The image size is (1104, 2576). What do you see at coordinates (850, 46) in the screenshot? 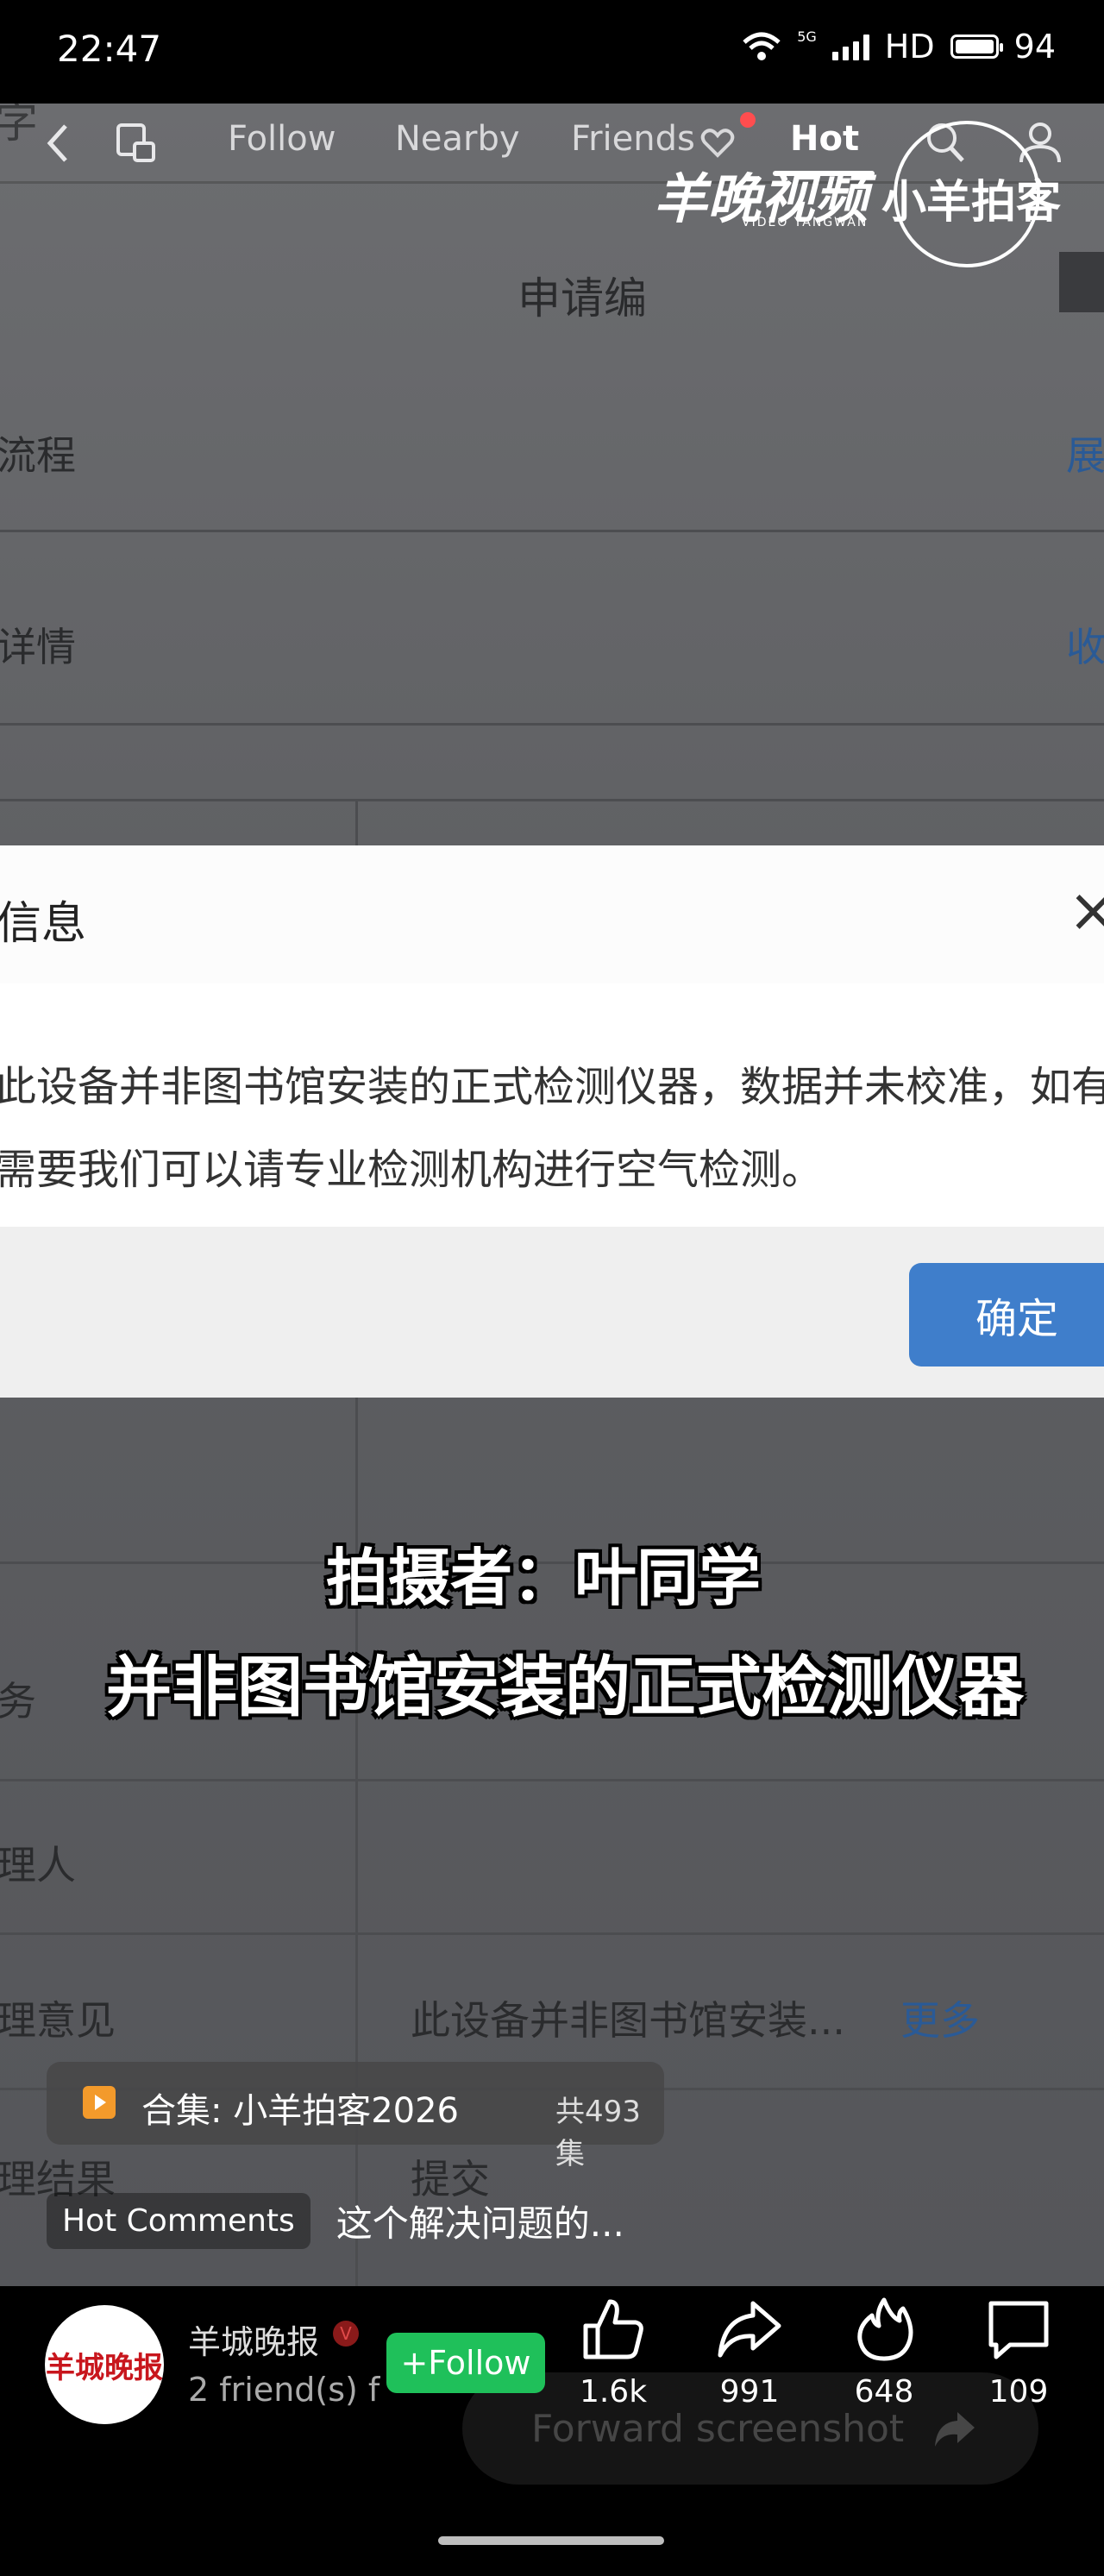
I see `signal-icon` at bounding box center [850, 46].